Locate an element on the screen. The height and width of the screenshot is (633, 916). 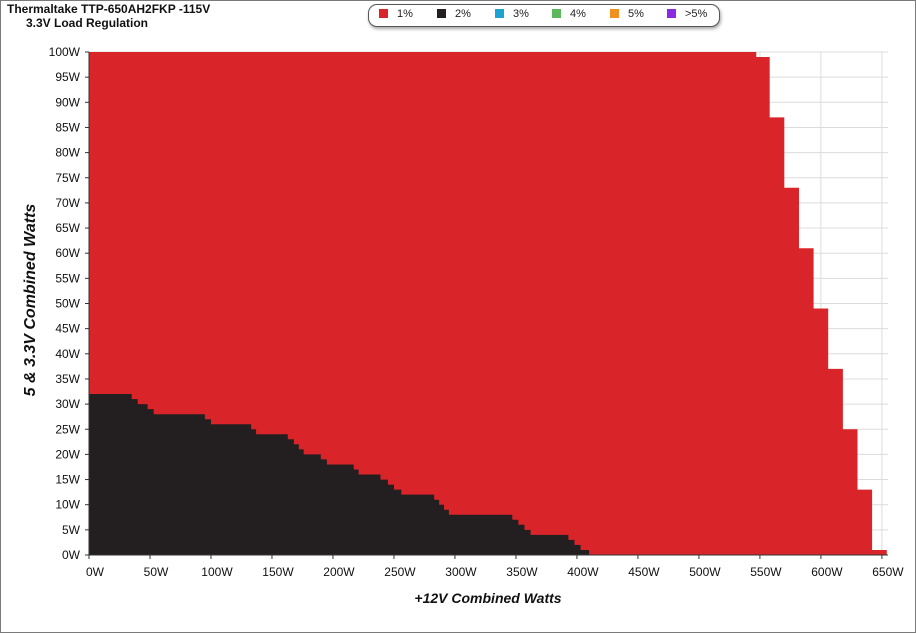
x-tick-label: 150W is located at coordinates (278, 572).